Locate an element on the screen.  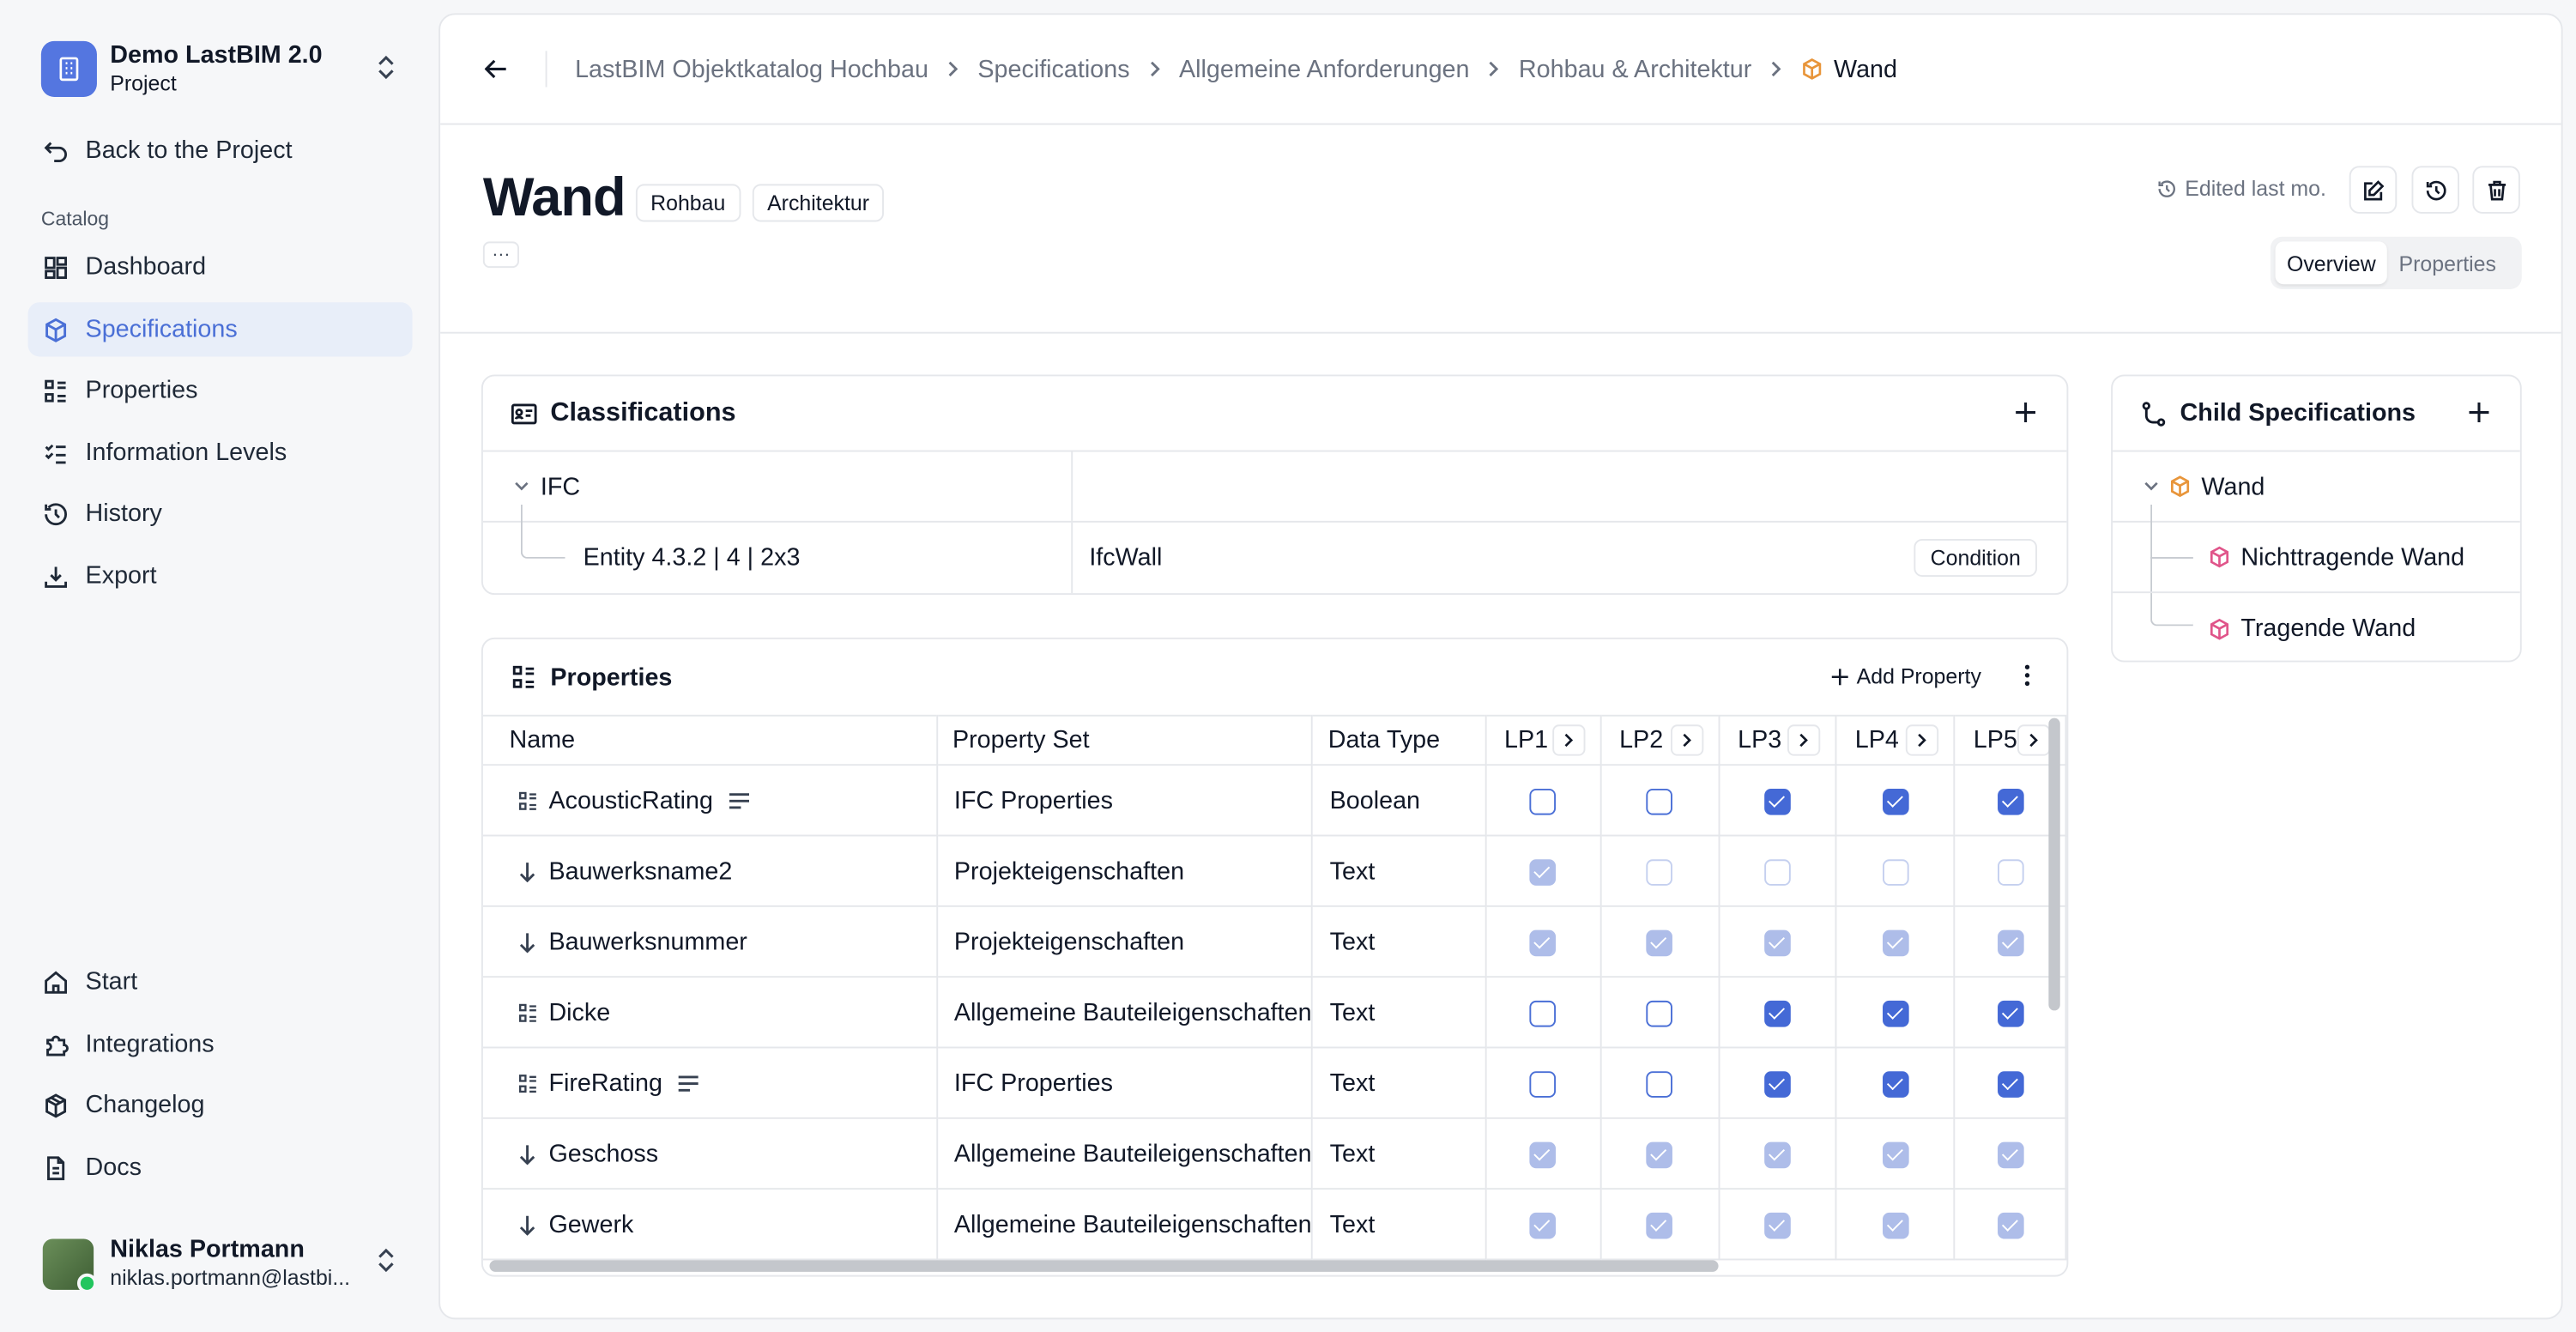
sidebar-item-dashboard: Dashboard is located at coordinates (221, 267).